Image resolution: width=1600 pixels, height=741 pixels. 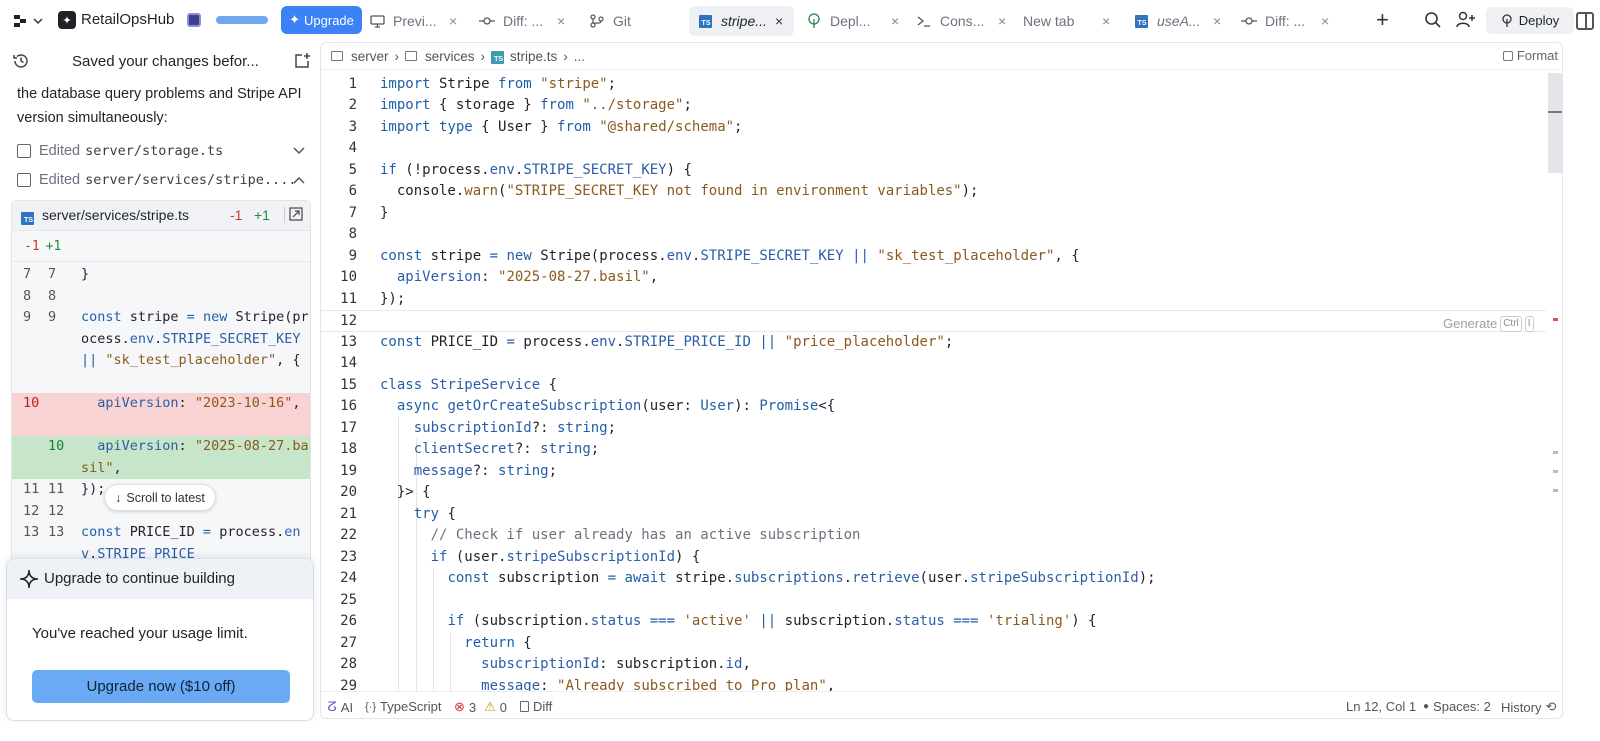 What do you see at coordinates (520, 557) in the screenshot?
I see `code-line: 23 if (user.stripeSubscriptionId) {` at bounding box center [520, 557].